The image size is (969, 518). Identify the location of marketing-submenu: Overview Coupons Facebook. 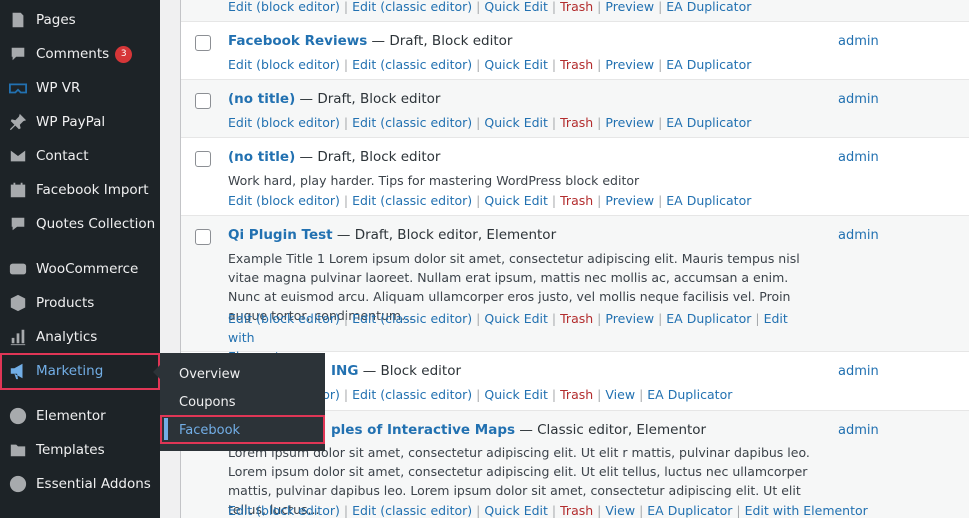
(242, 402).